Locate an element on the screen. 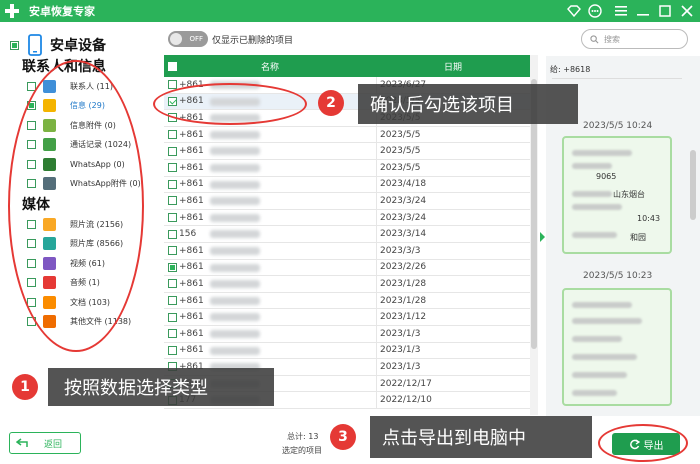 The image size is (700, 464). search-input: 搜索 is located at coordinates (634, 39).